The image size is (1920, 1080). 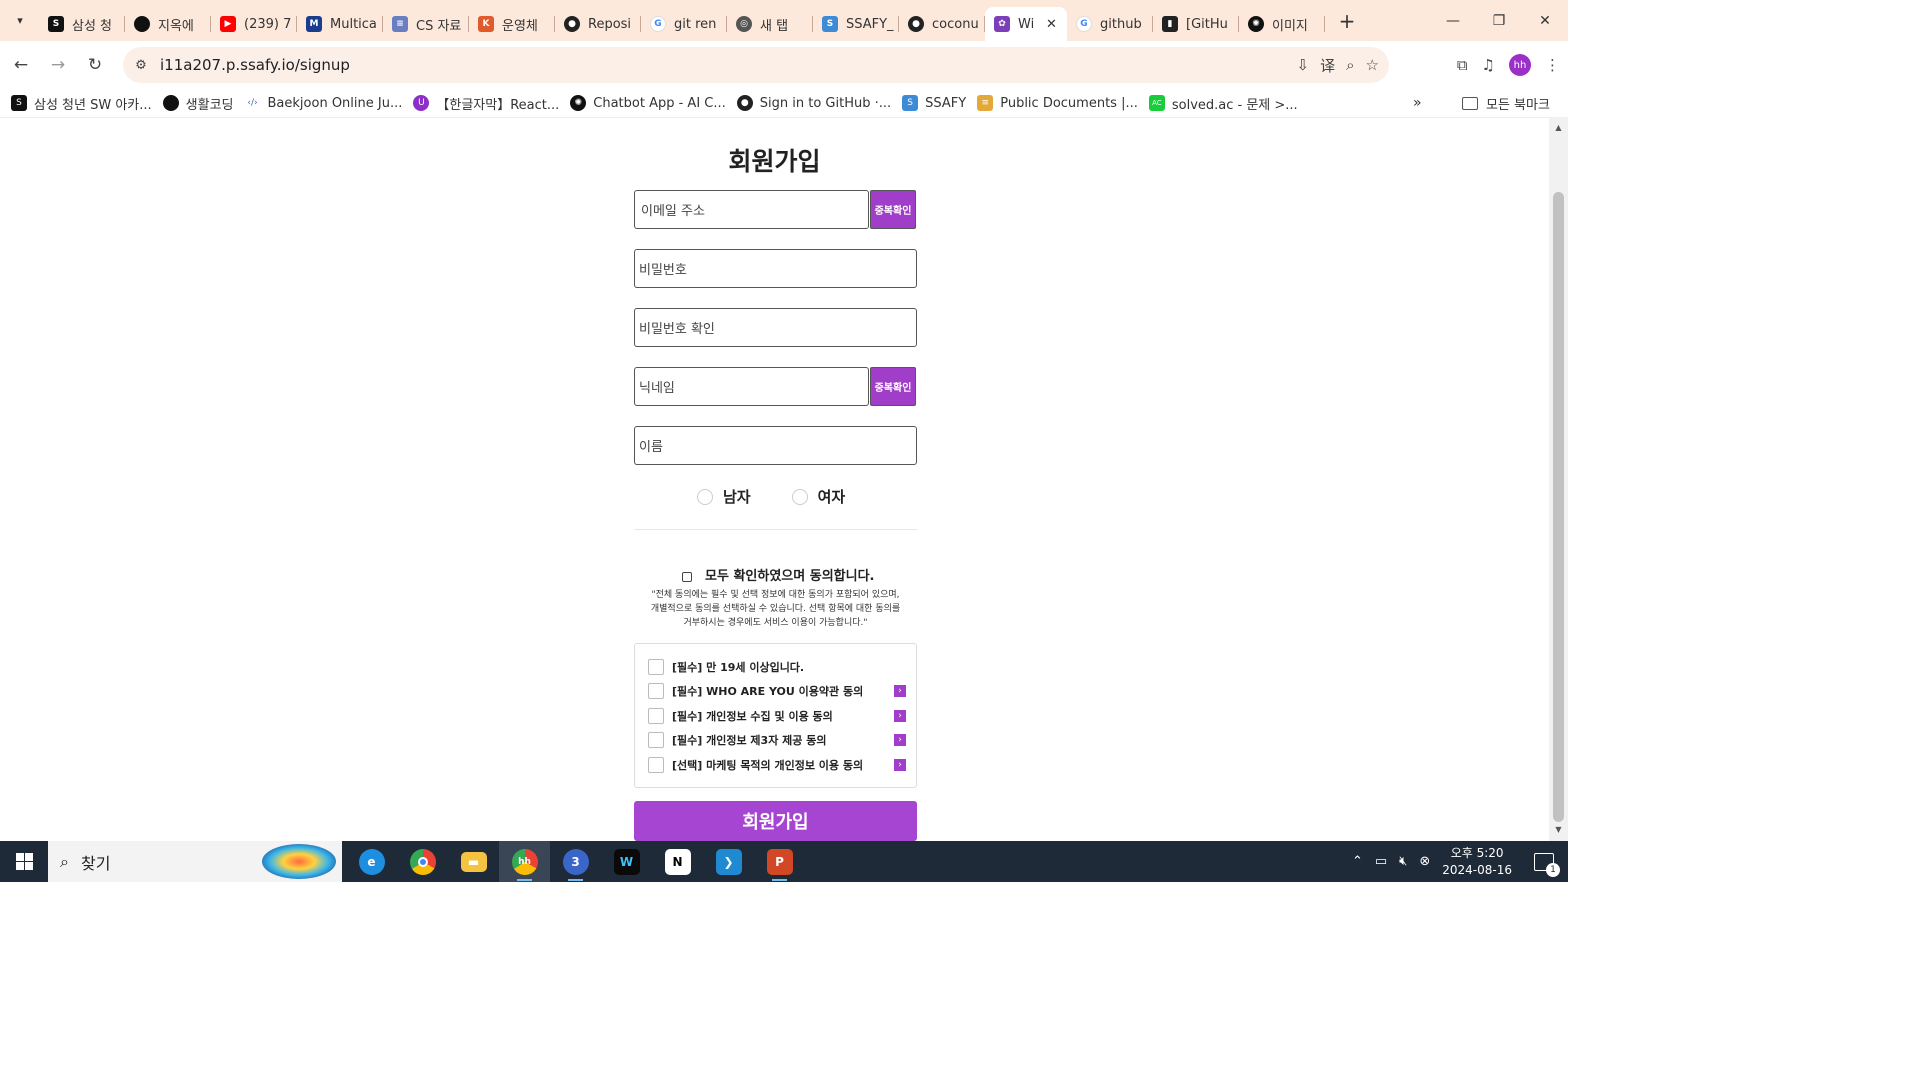 I want to click on samsung-icon: S, so click(x=19, y=103).